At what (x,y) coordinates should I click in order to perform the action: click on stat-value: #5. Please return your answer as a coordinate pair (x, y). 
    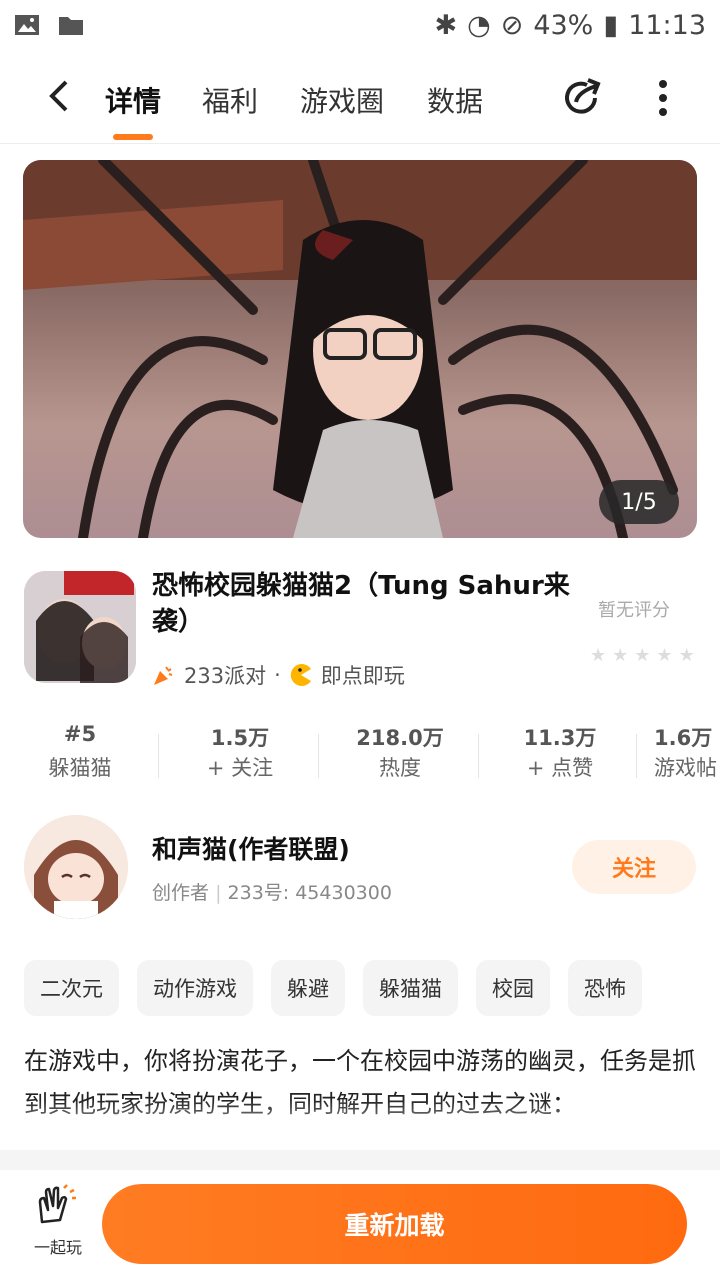
    Looking at the image, I should click on (80, 734).